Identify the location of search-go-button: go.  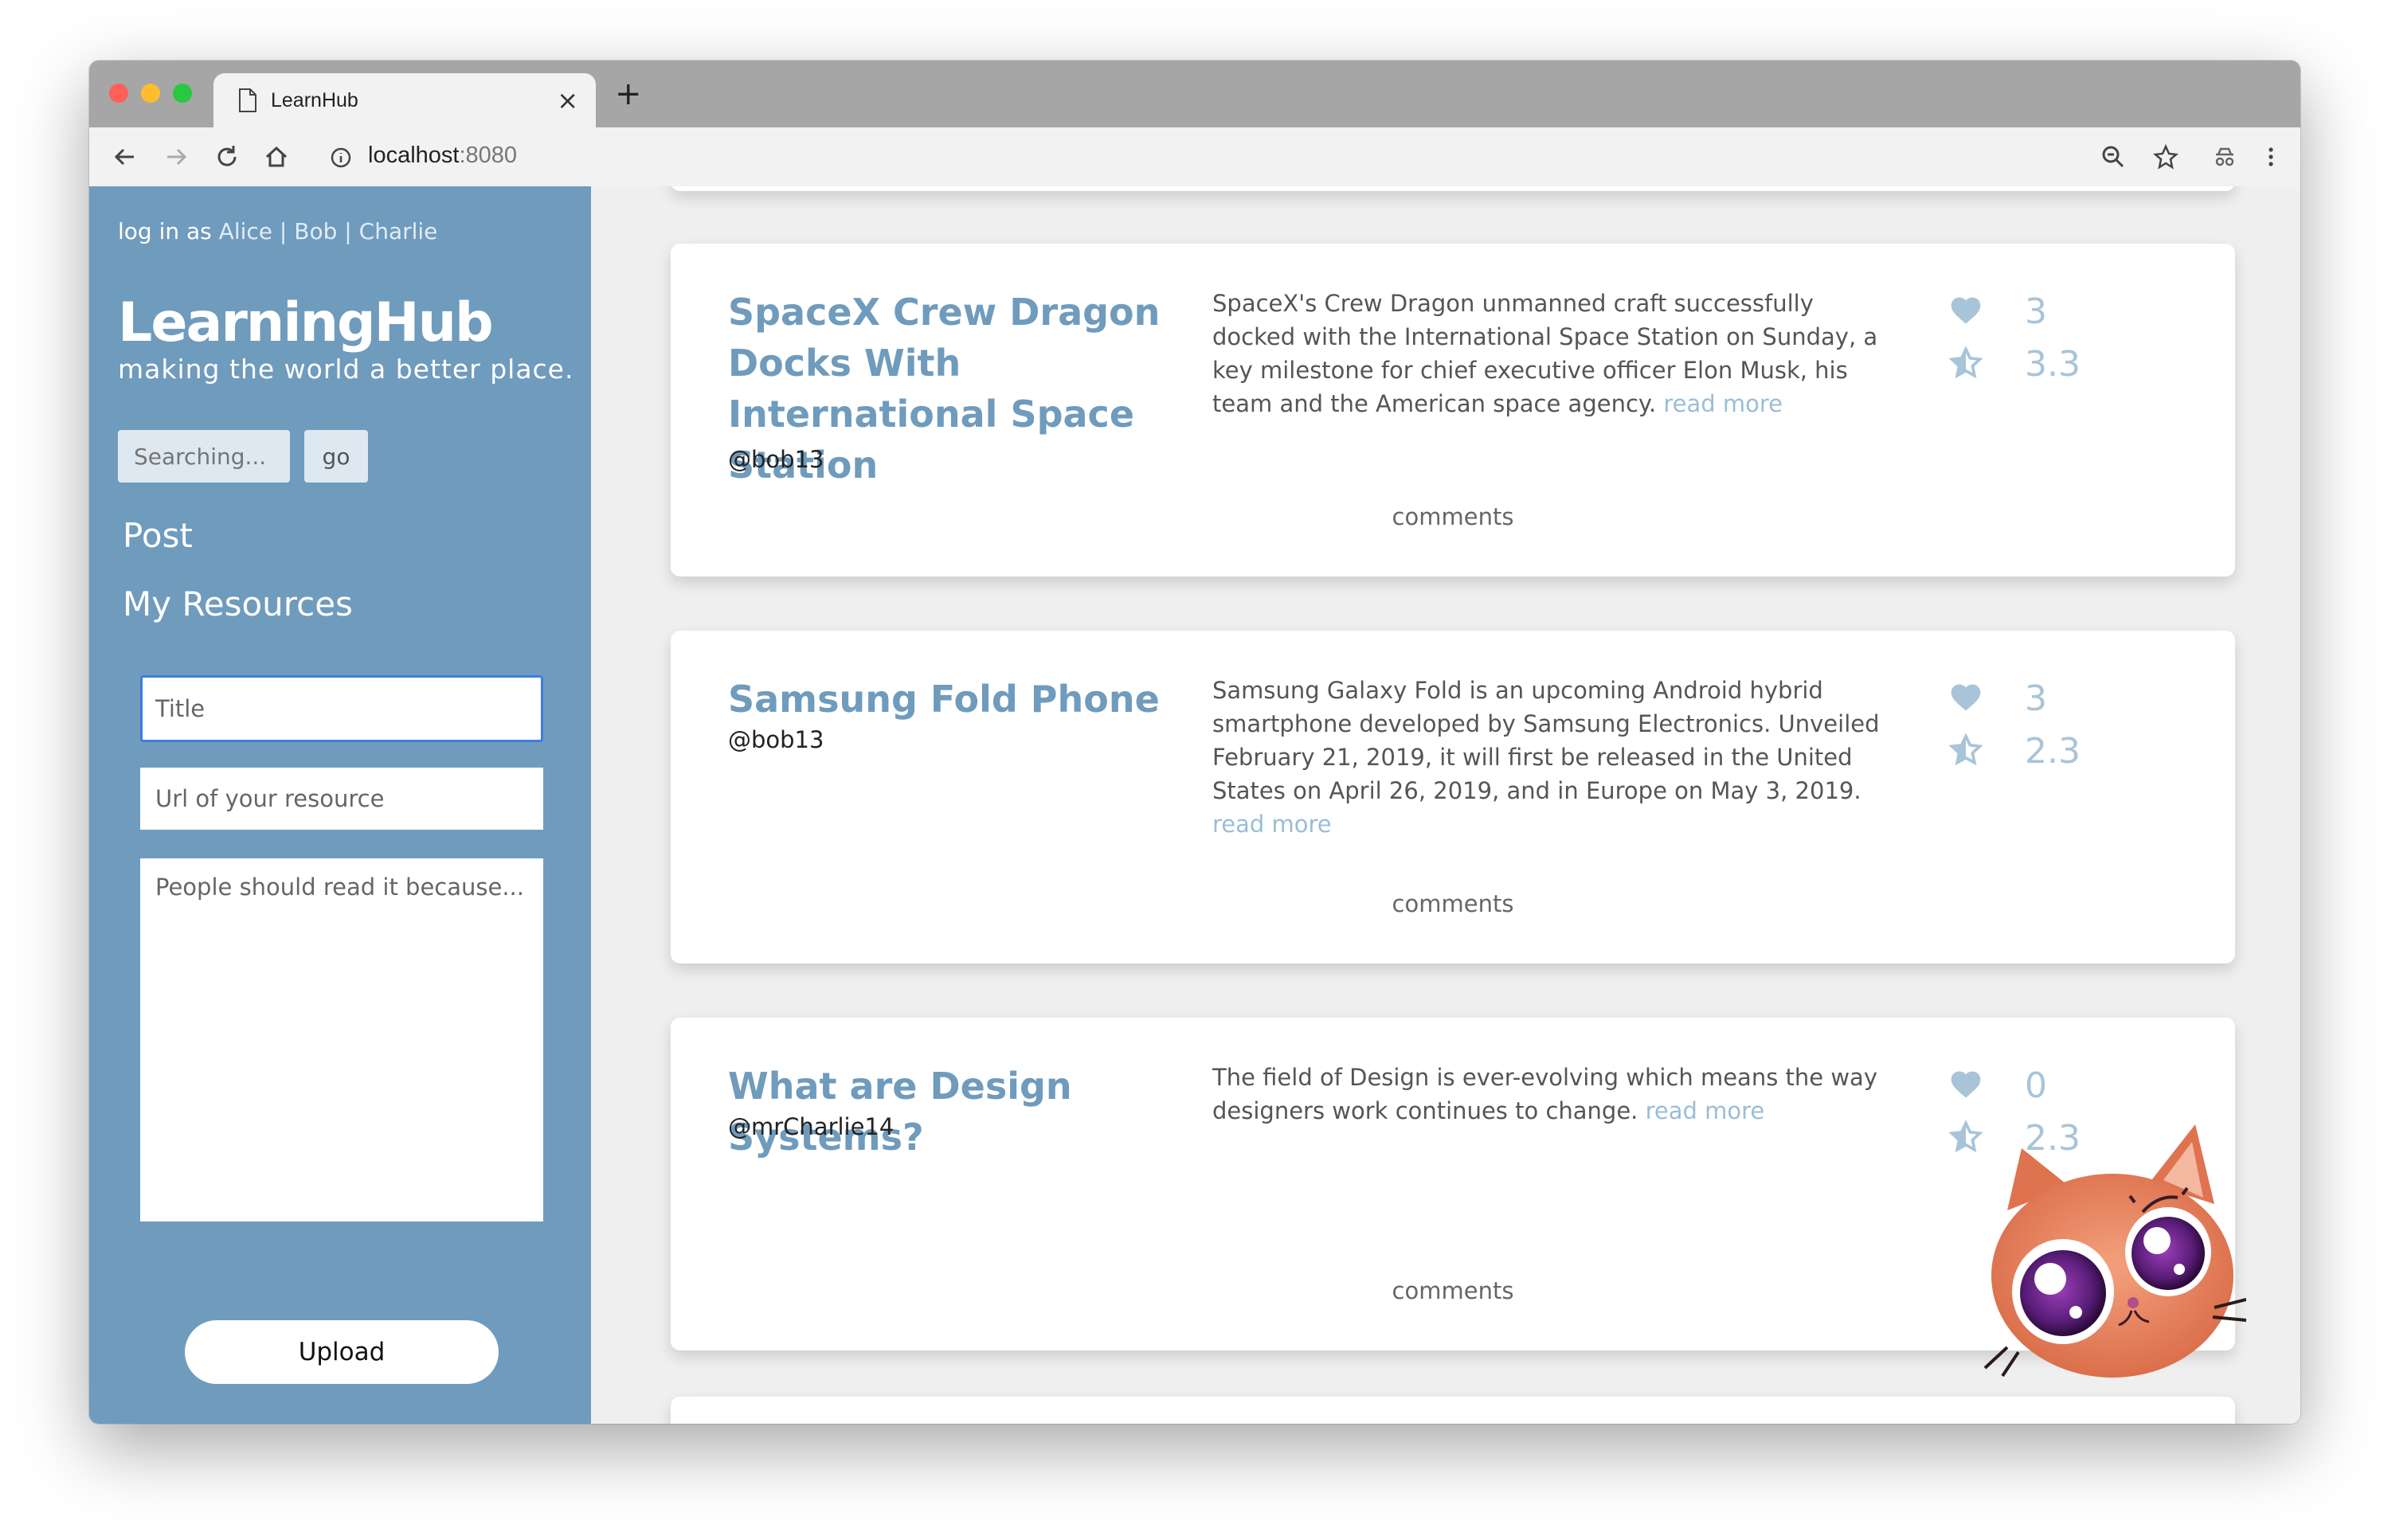
(336, 456).